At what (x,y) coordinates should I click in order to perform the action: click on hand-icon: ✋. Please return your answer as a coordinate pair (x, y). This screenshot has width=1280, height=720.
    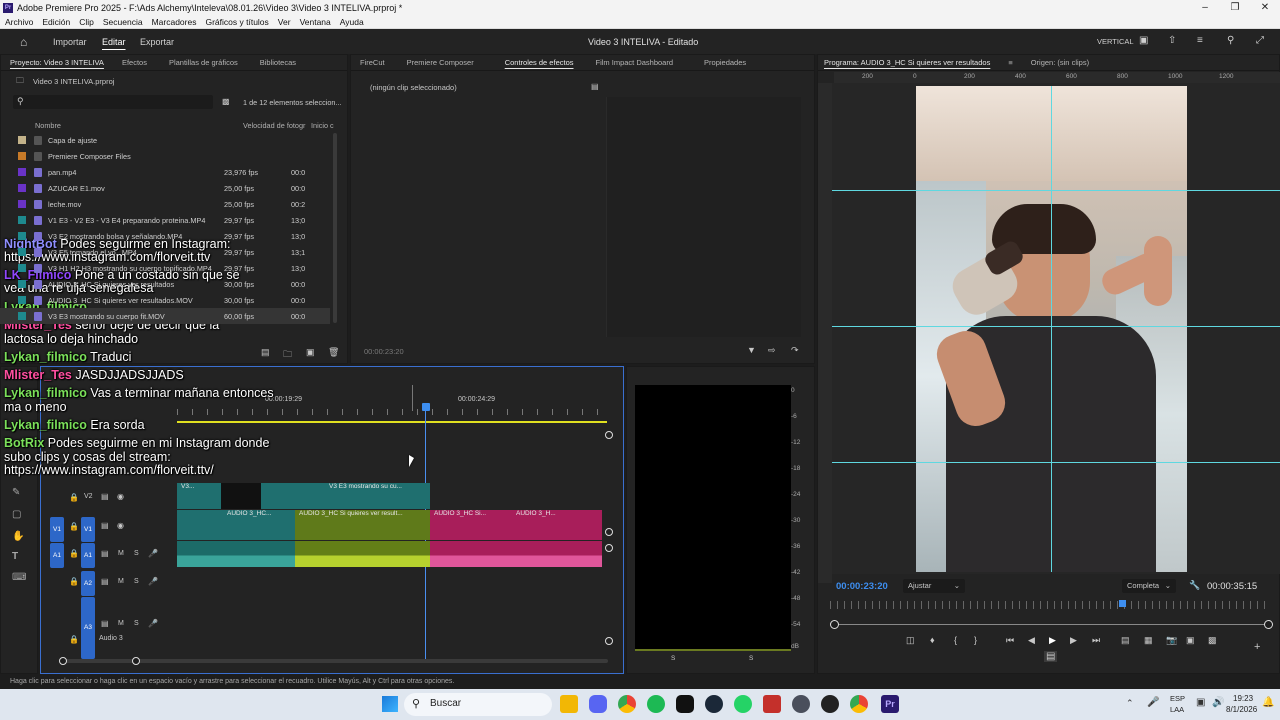
    Looking at the image, I should click on (18, 536).